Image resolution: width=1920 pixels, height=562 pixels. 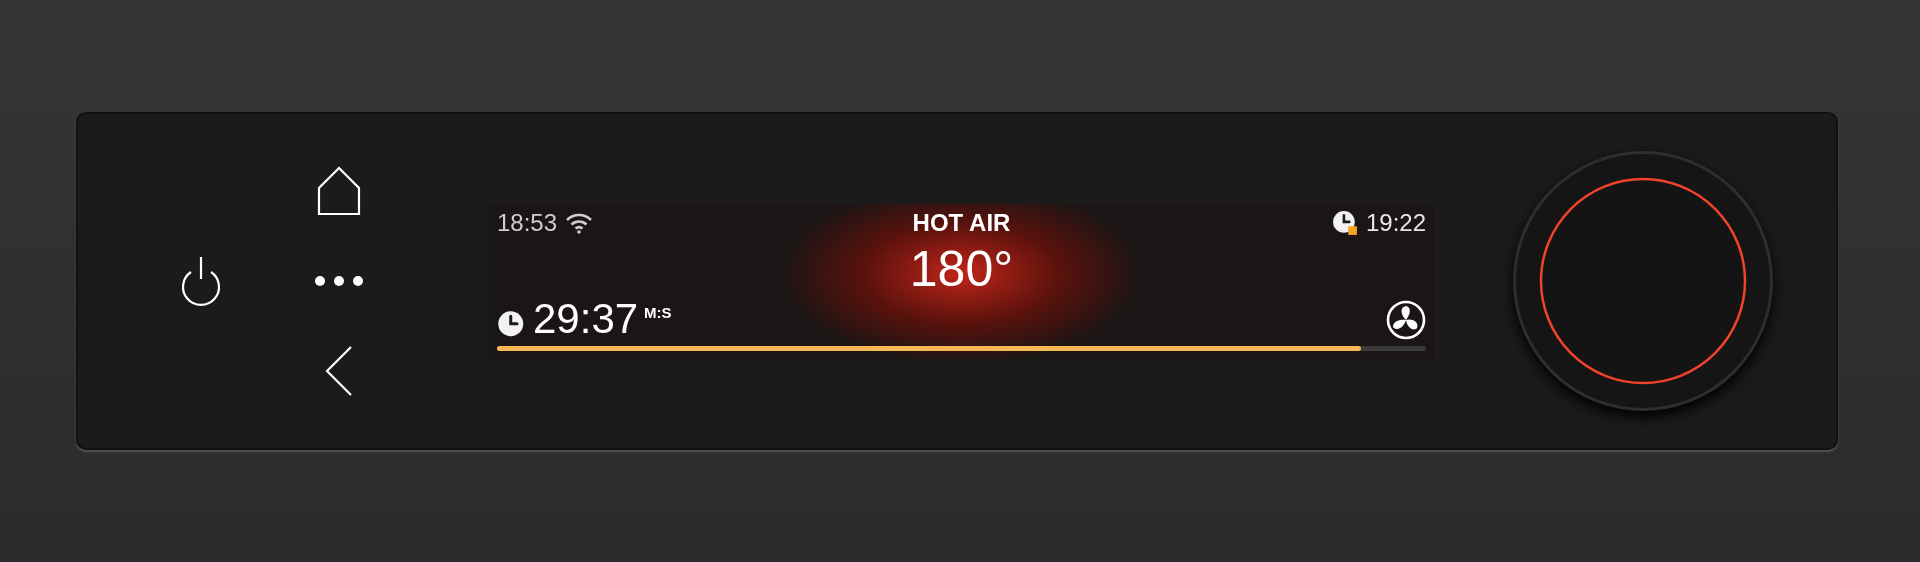 I want to click on fan-icon, so click(x=1406, y=319).